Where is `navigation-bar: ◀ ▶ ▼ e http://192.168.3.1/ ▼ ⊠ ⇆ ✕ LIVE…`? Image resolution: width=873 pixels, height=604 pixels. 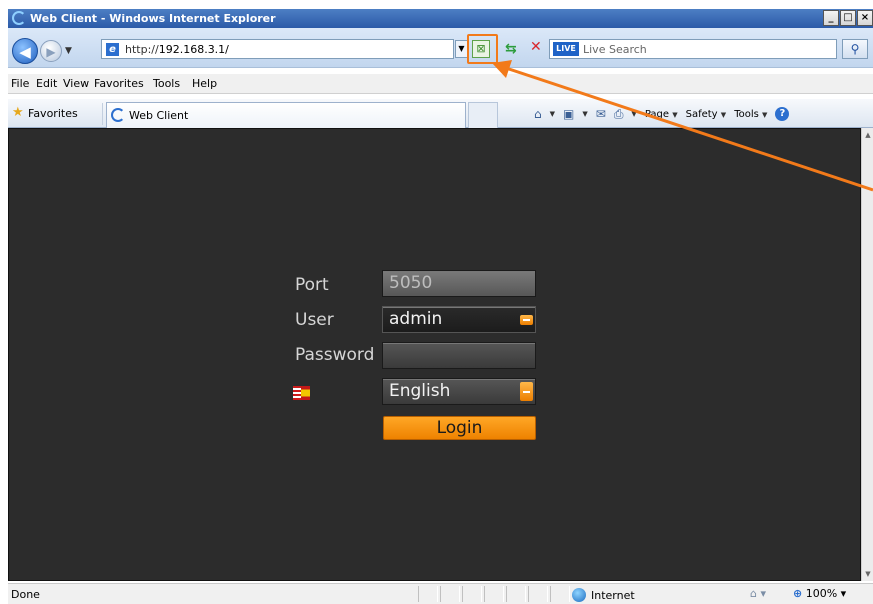
navigation-bar: ◀ ▶ ▼ e http://192.168.3.1/ ▼ ⊠ ⇆ ✕ LIVE… is located at coordinates (440, 48).